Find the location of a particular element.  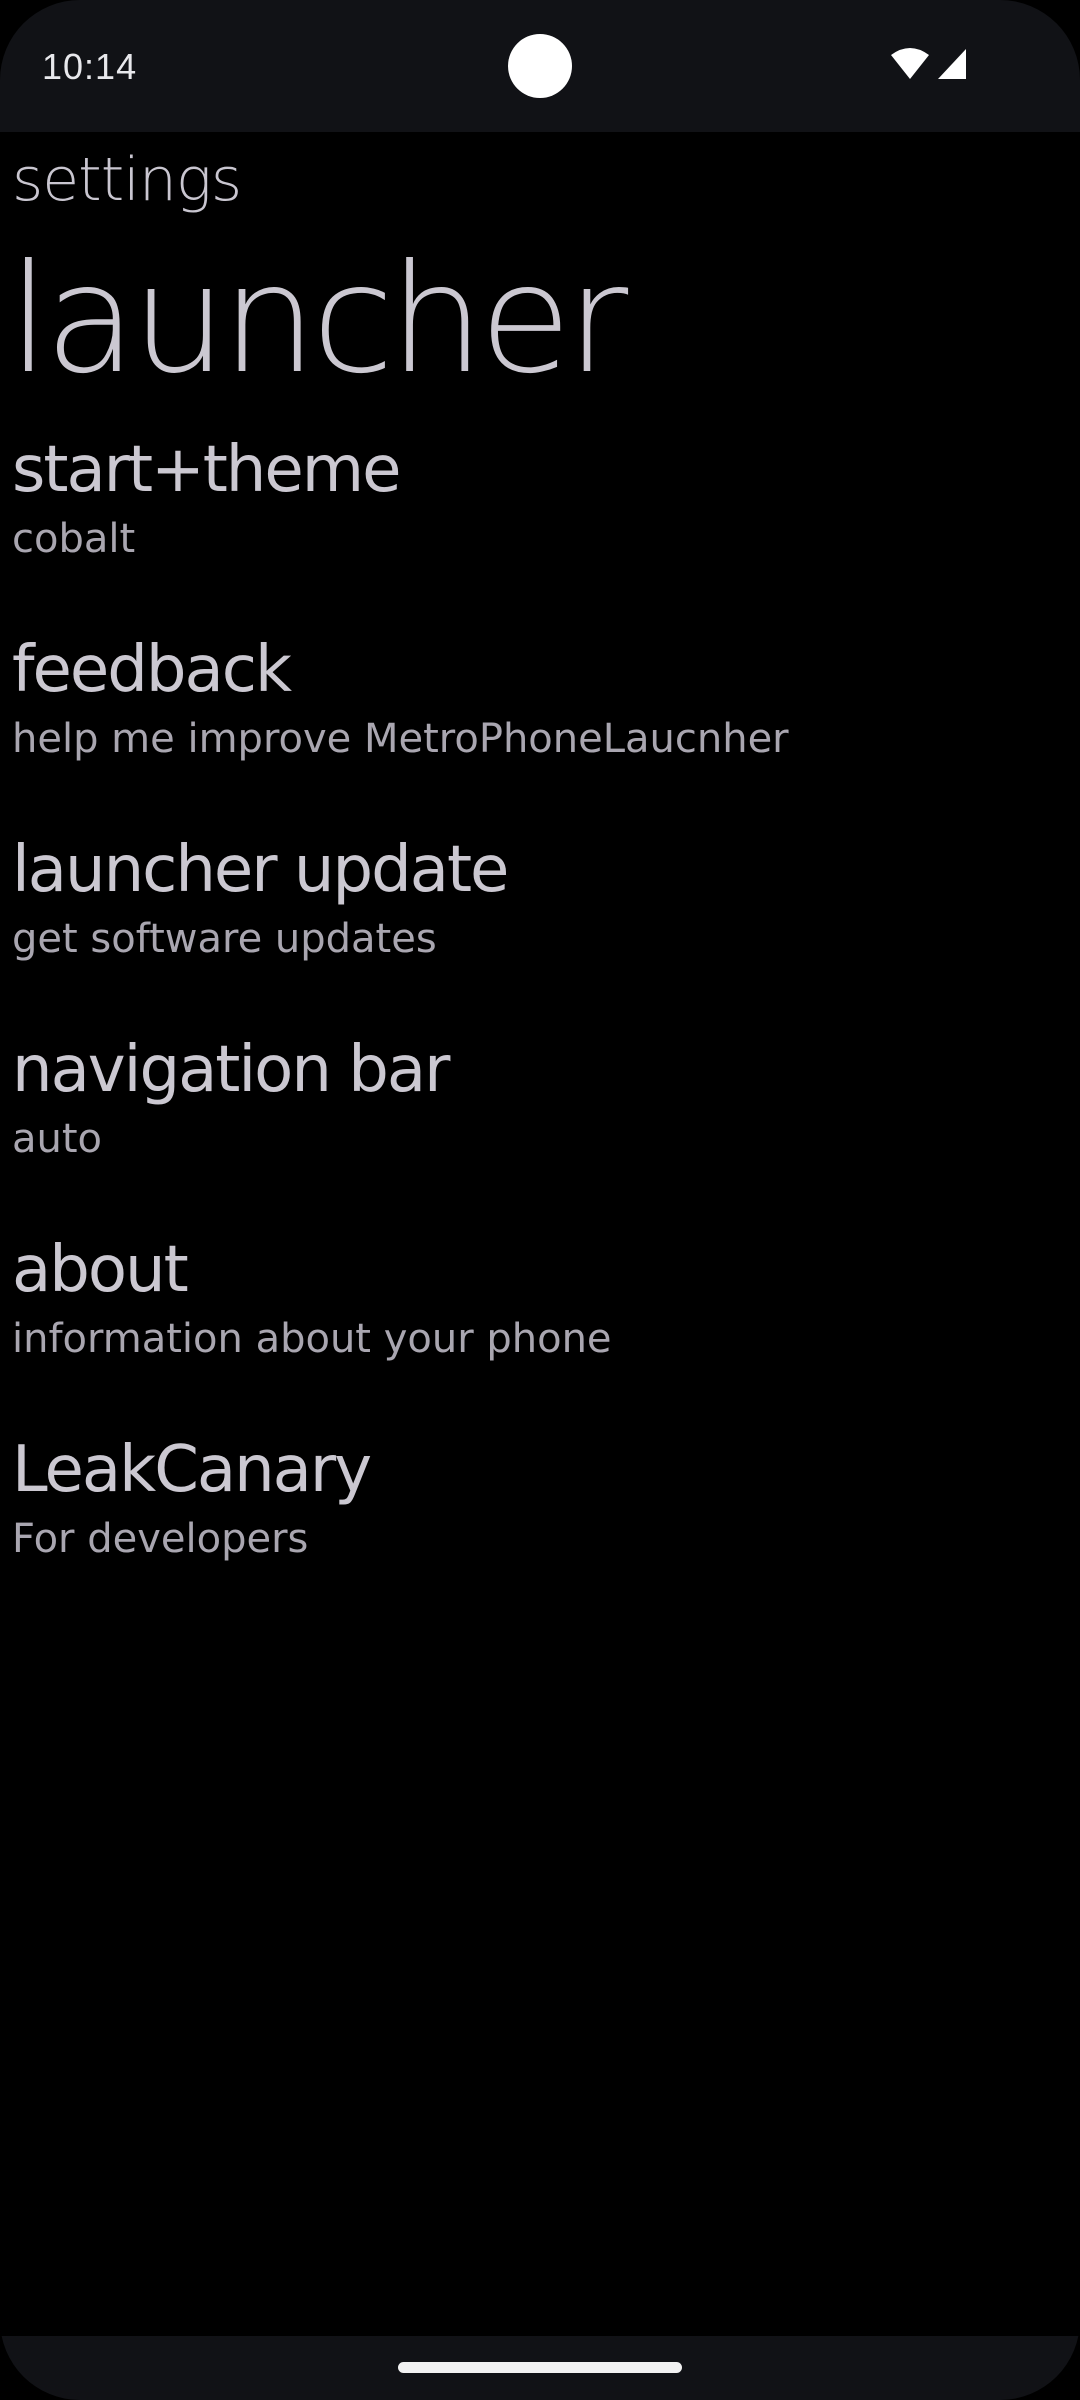

settings-item-leakcanary: LeakCanary For developers is located at coordinates (542, 1520).